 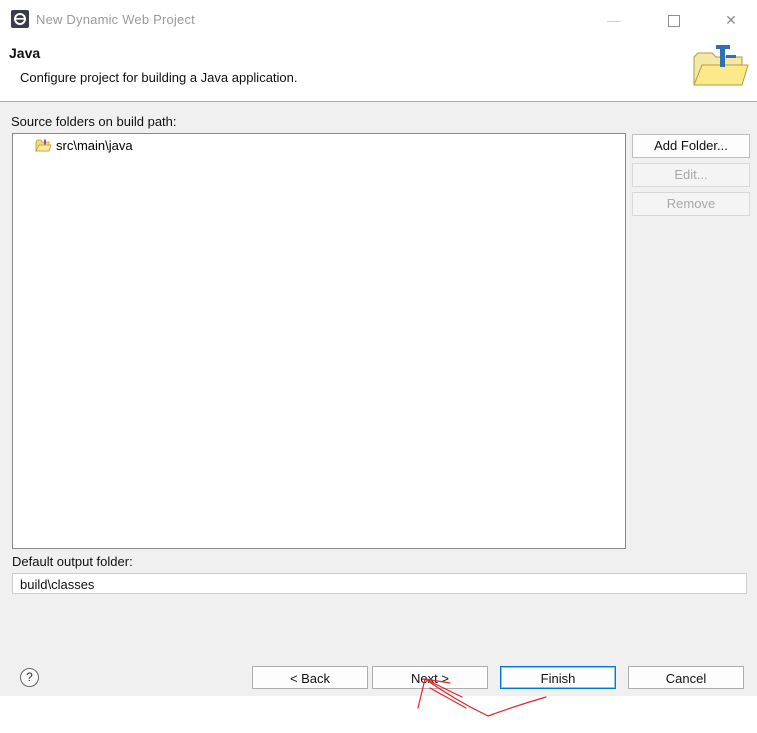 What do you see at coordinates (72, 561) in the screenshot?
I see `output-folder-label: Default output folder:` at bounding box center [72, 561].